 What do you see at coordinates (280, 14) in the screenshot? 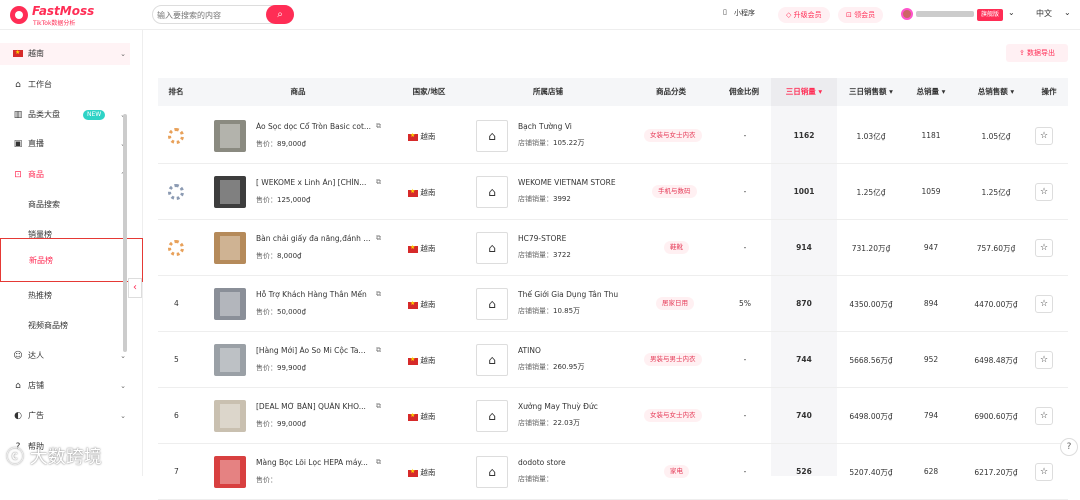
I see `search-button: ⌕` at bounding box center [280, 14].